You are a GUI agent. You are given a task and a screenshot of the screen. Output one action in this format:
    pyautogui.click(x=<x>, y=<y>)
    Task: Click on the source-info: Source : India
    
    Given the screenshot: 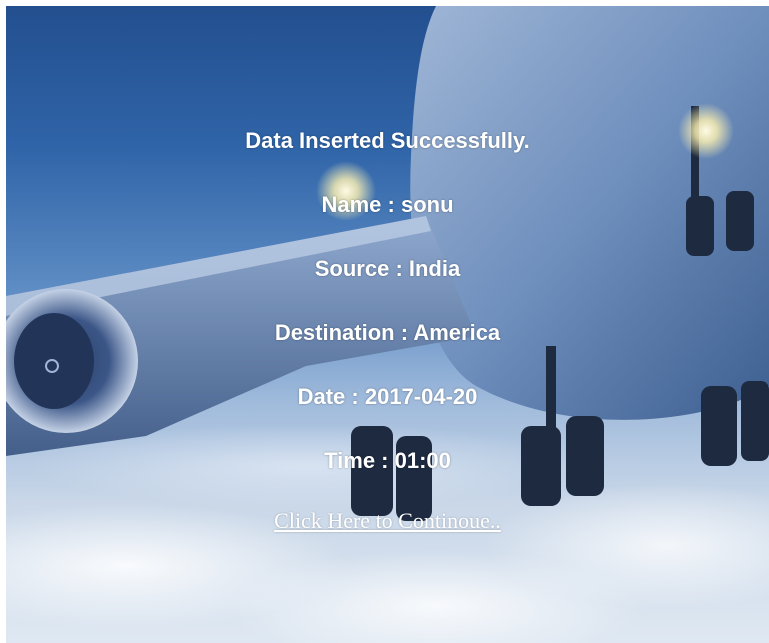 What is the action you would take?
    pyautogui.click(x=387, y=268)
    